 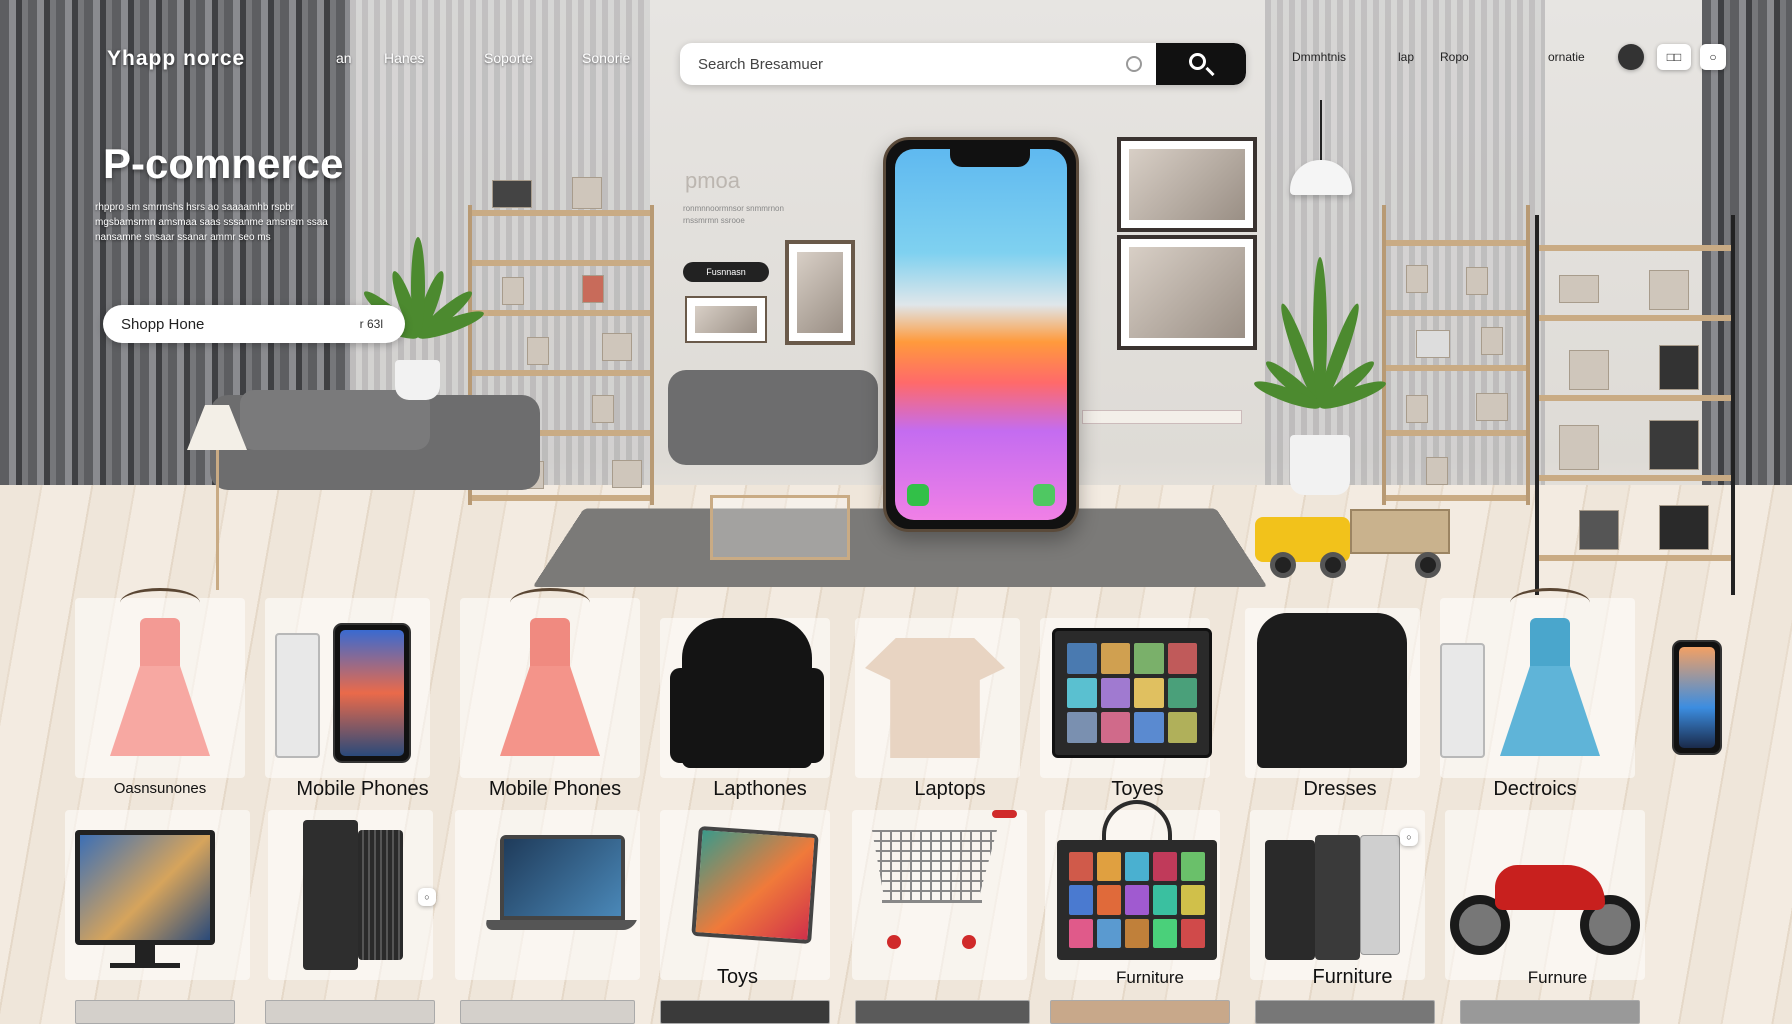 I want to click on search-bar, so click(x=963, y=64).